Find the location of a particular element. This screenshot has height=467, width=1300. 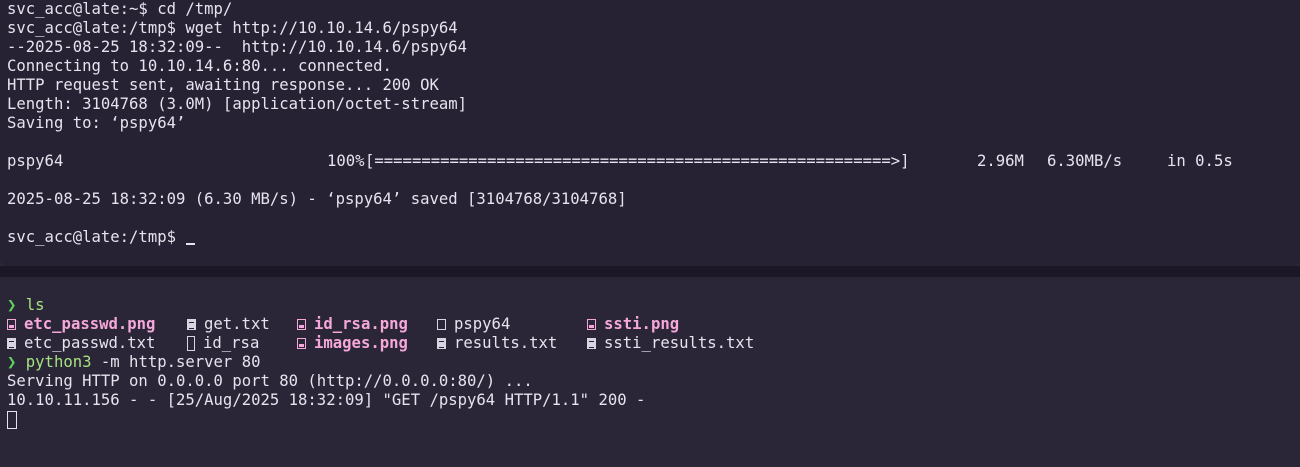

list-item: id_rsa.png is located at coordinates (352, 324).